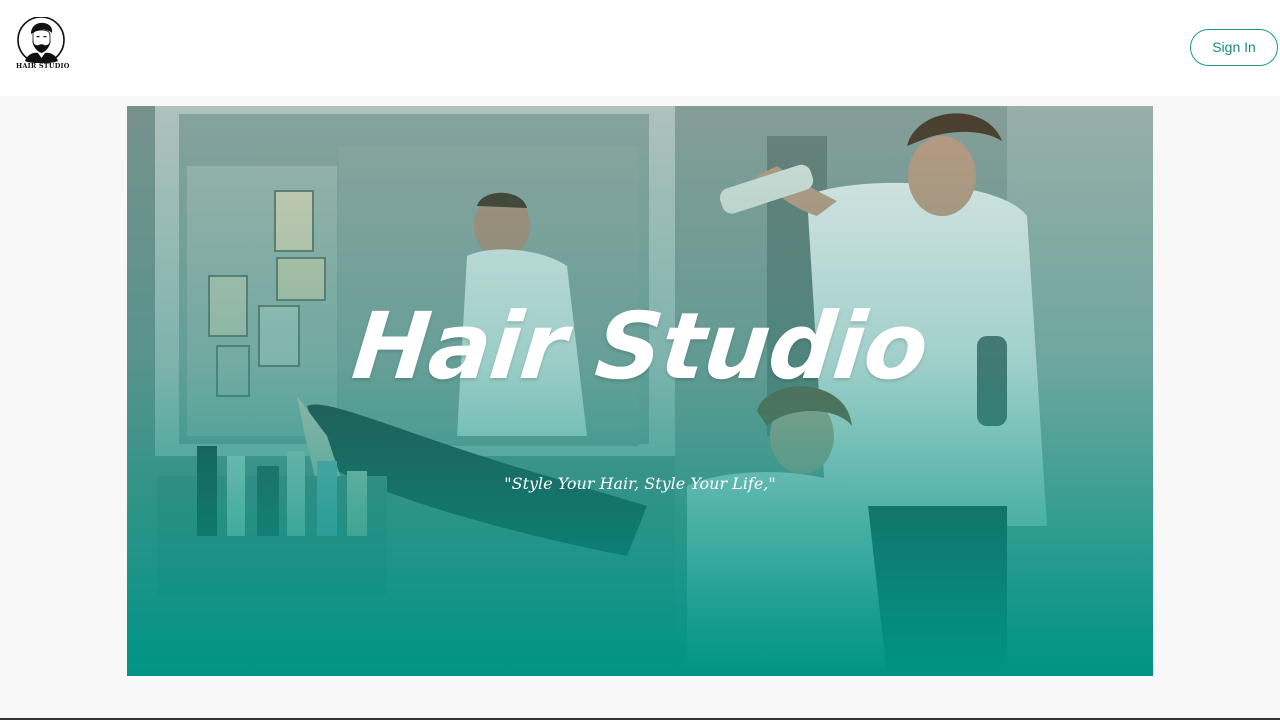 Image resolution: width=1280 pixels, height=720 pixels. What do you see at coordinates (1234, 47) in the screenshot?
I see `sign-in-button: Sign In` at bounding box center [1234, 47].